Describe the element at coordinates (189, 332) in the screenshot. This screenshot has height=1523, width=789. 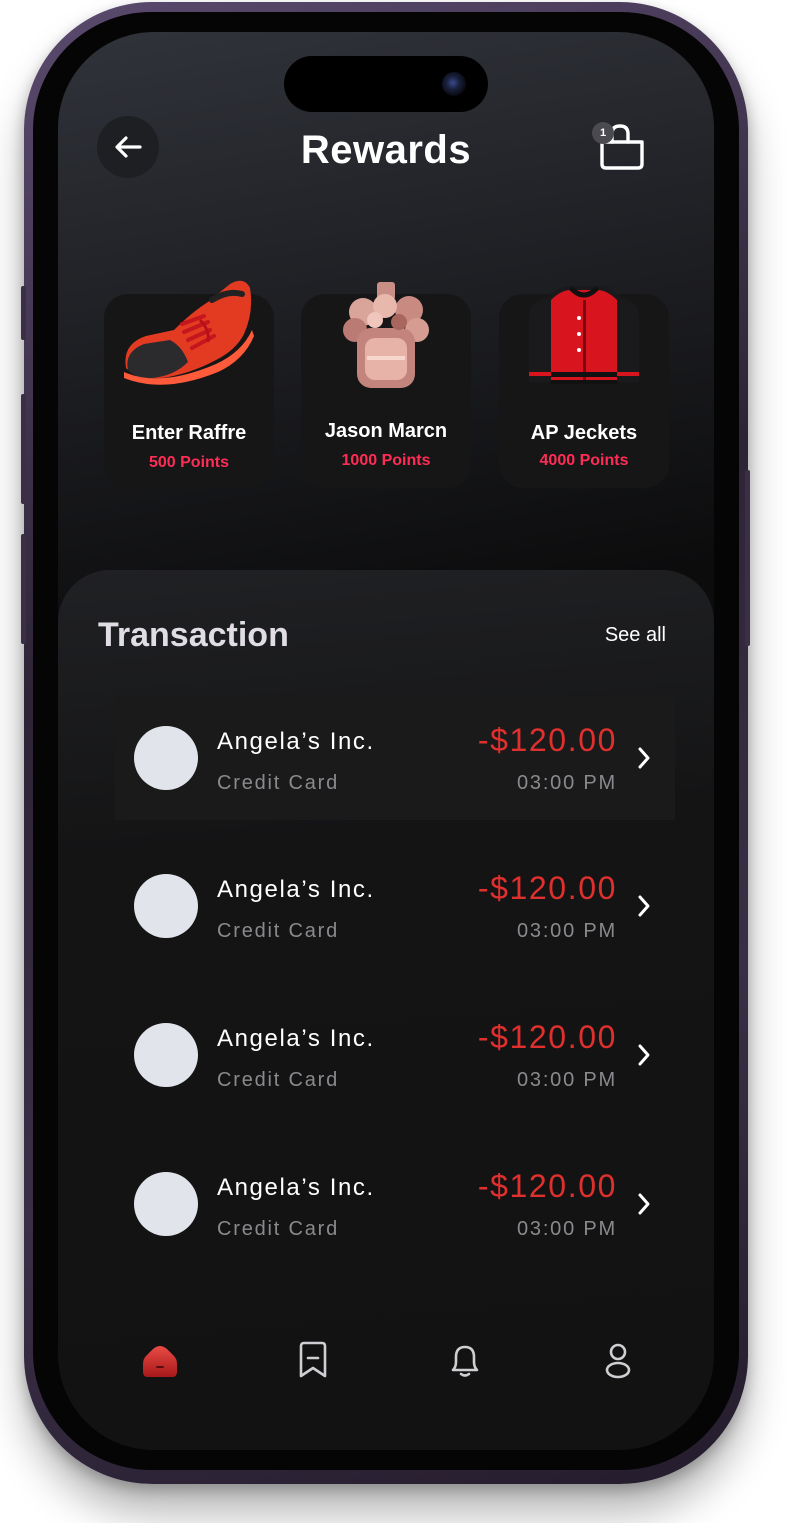
I see `sneaker-image` at that location.